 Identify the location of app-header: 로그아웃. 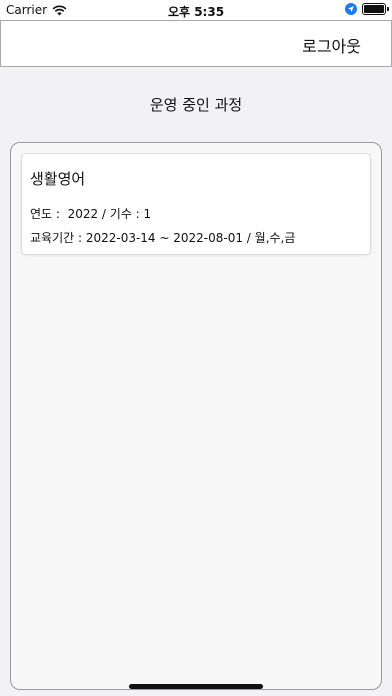
(196, 43).